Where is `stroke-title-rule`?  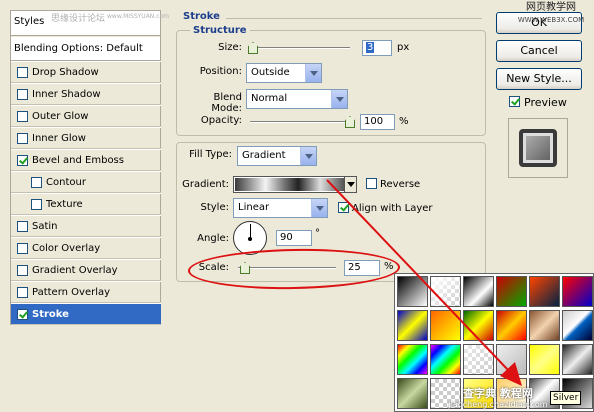
stroke-title-rule is located at coordinates (354, 18).